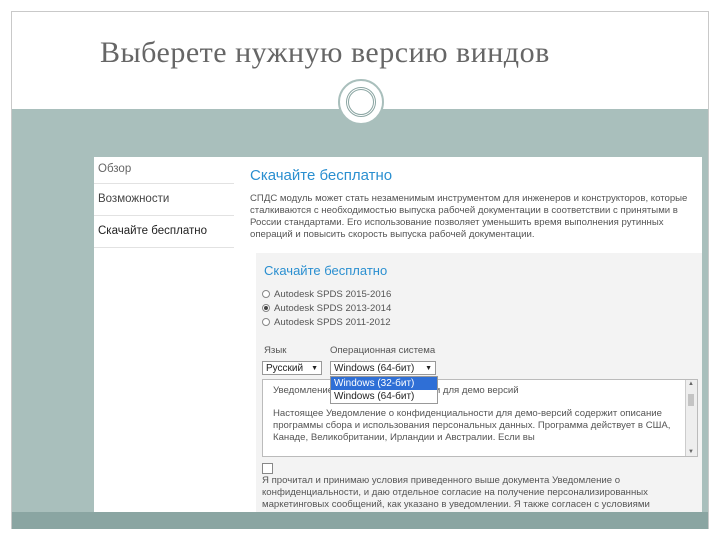 This screenshot has width=720, height=540. Describe the element at coordinates (691, 384) in the screenshot. I see `scroll-up-icon: ▲` at that location.